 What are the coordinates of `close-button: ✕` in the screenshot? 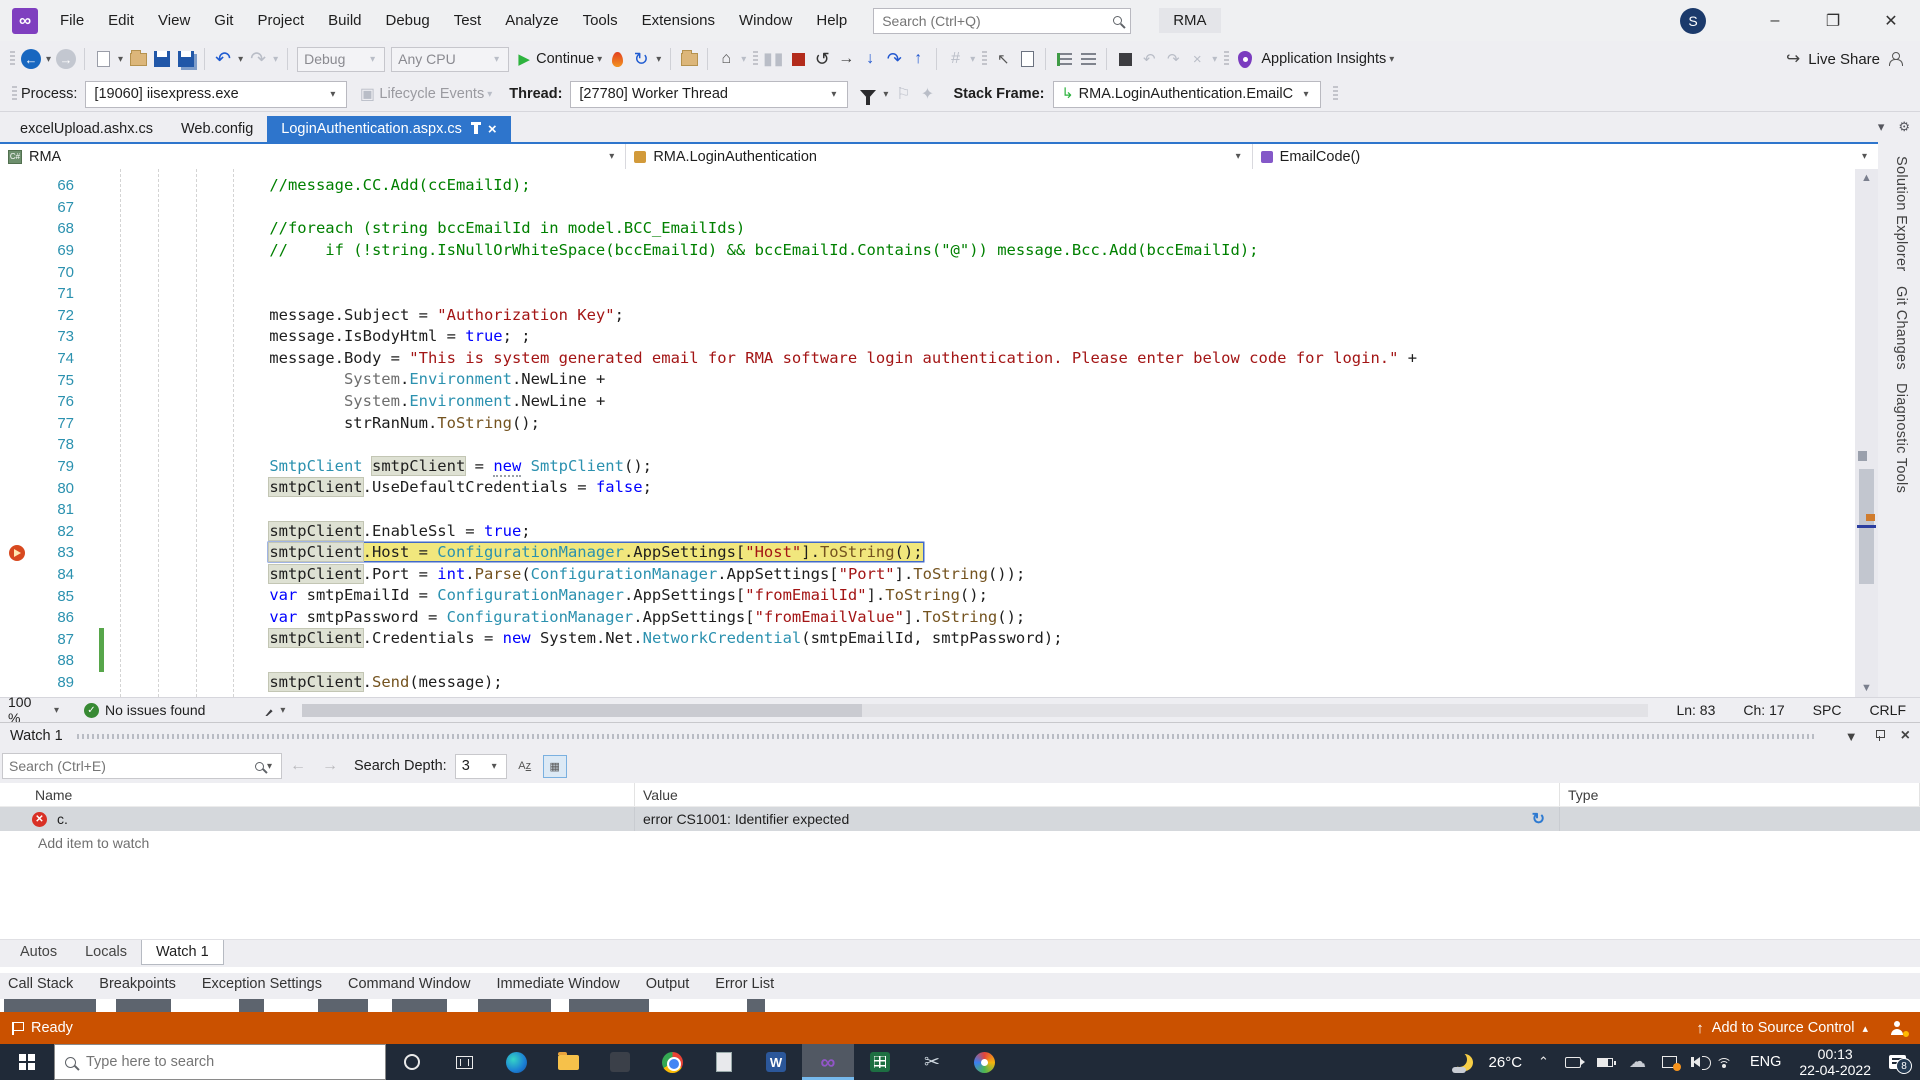 It's located at (1891, 20).